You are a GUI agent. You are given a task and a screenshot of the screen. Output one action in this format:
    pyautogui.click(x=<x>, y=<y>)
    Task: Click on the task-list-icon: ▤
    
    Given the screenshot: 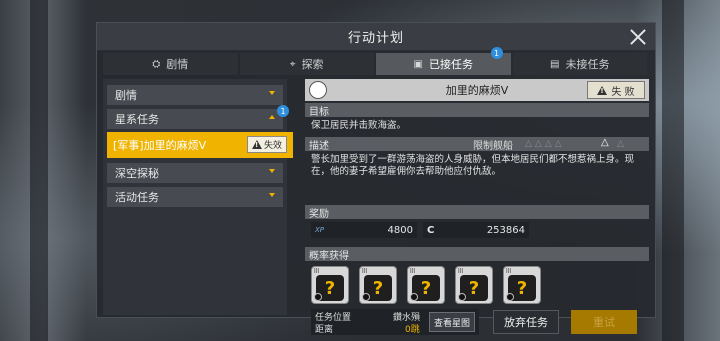 What is the action you would take?
    pyautogui.click(x=555, y=64)
    